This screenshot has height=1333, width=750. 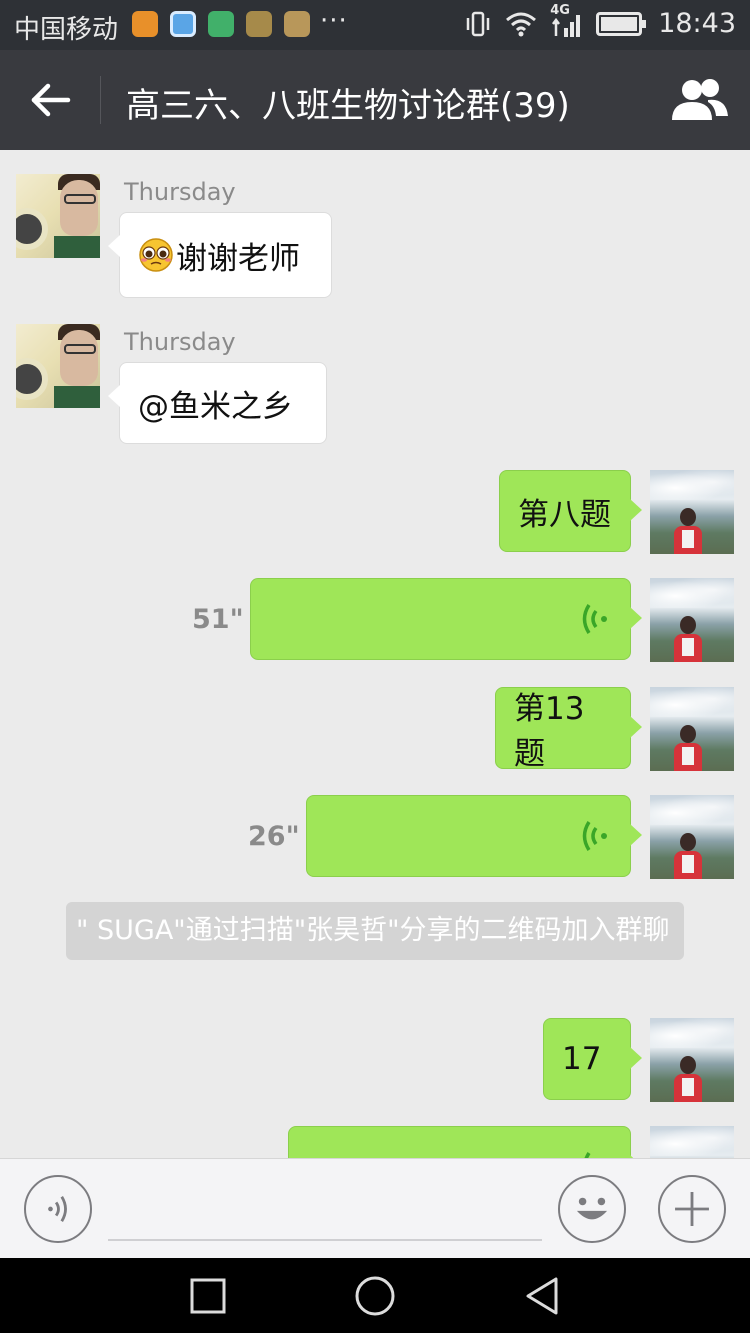 What do you see at coordinates (567, 21) in the screenshot?
I see `cellular-signal-icon: 4G` at bounding box center [567, 21].